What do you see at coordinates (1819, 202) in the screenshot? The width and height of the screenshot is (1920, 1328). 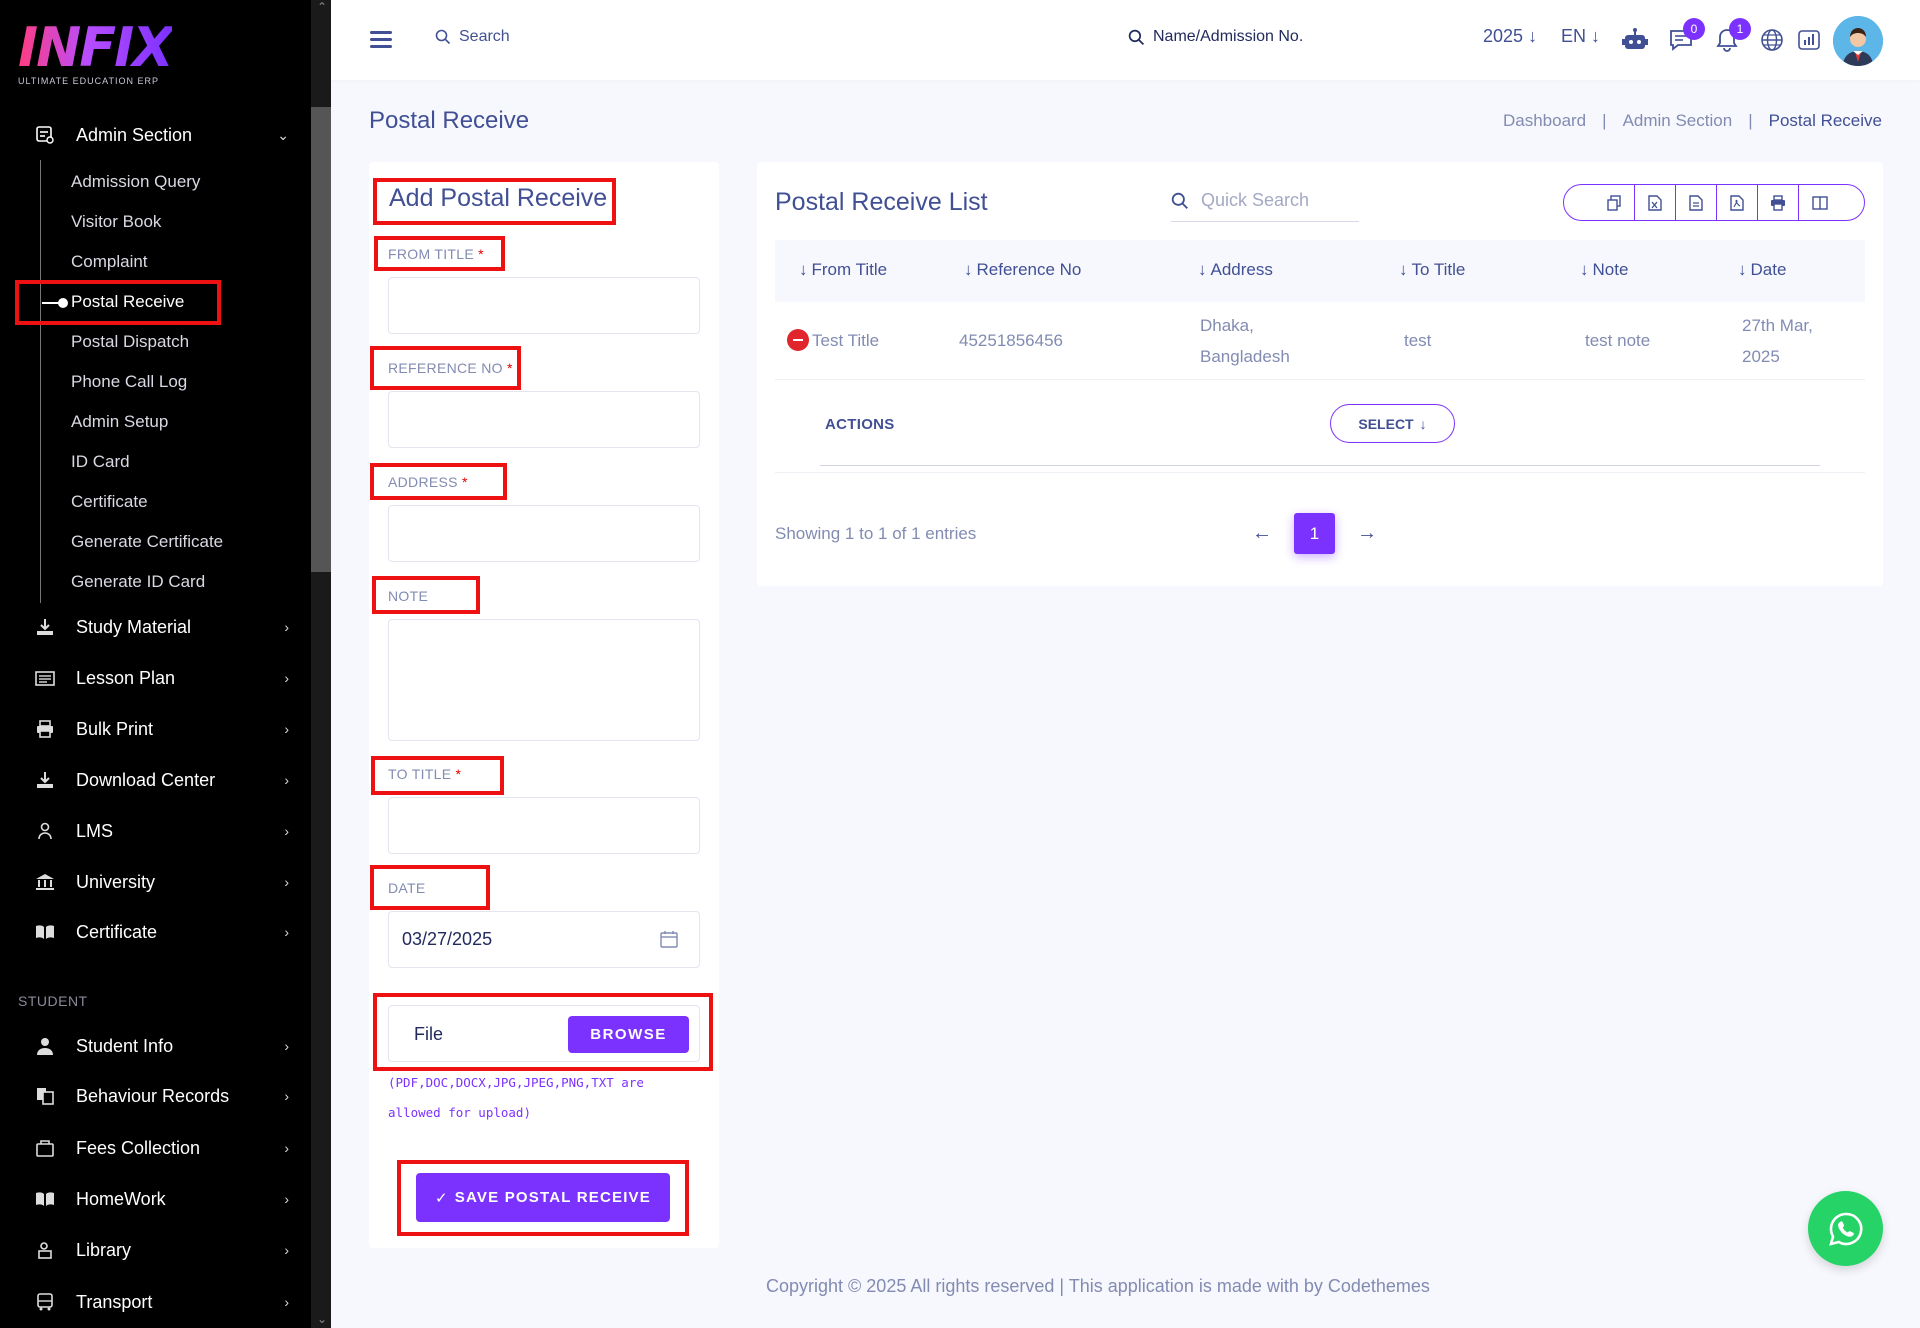 I see `columns-icon` at bounding box center [1819, 202].